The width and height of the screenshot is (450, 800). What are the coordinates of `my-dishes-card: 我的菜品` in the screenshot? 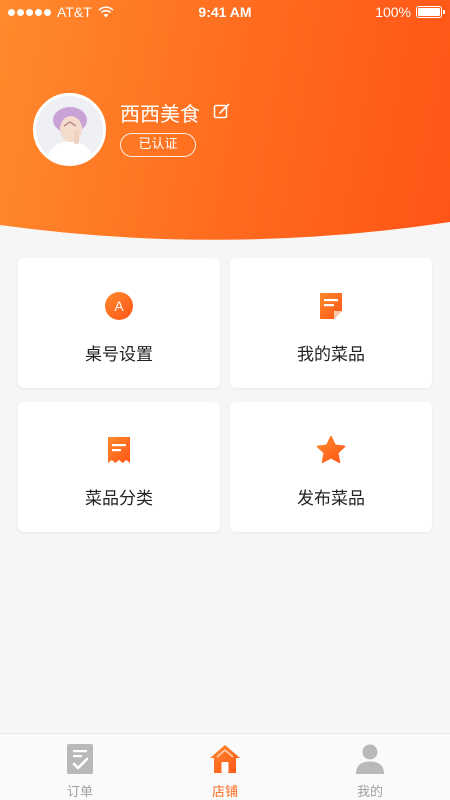 It's located at (331, 323).